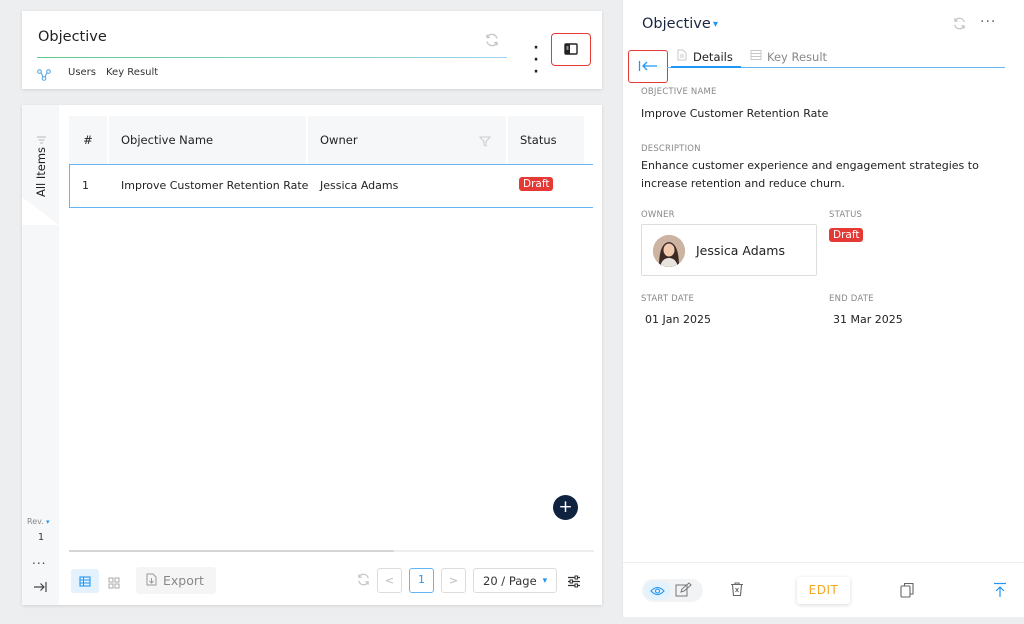 The height and width of the screenshot is (624, 1024). Describe the element at coordinates (207, 140) in the screenshot. I see `column-header-objective-name: Objective Name` at that location.